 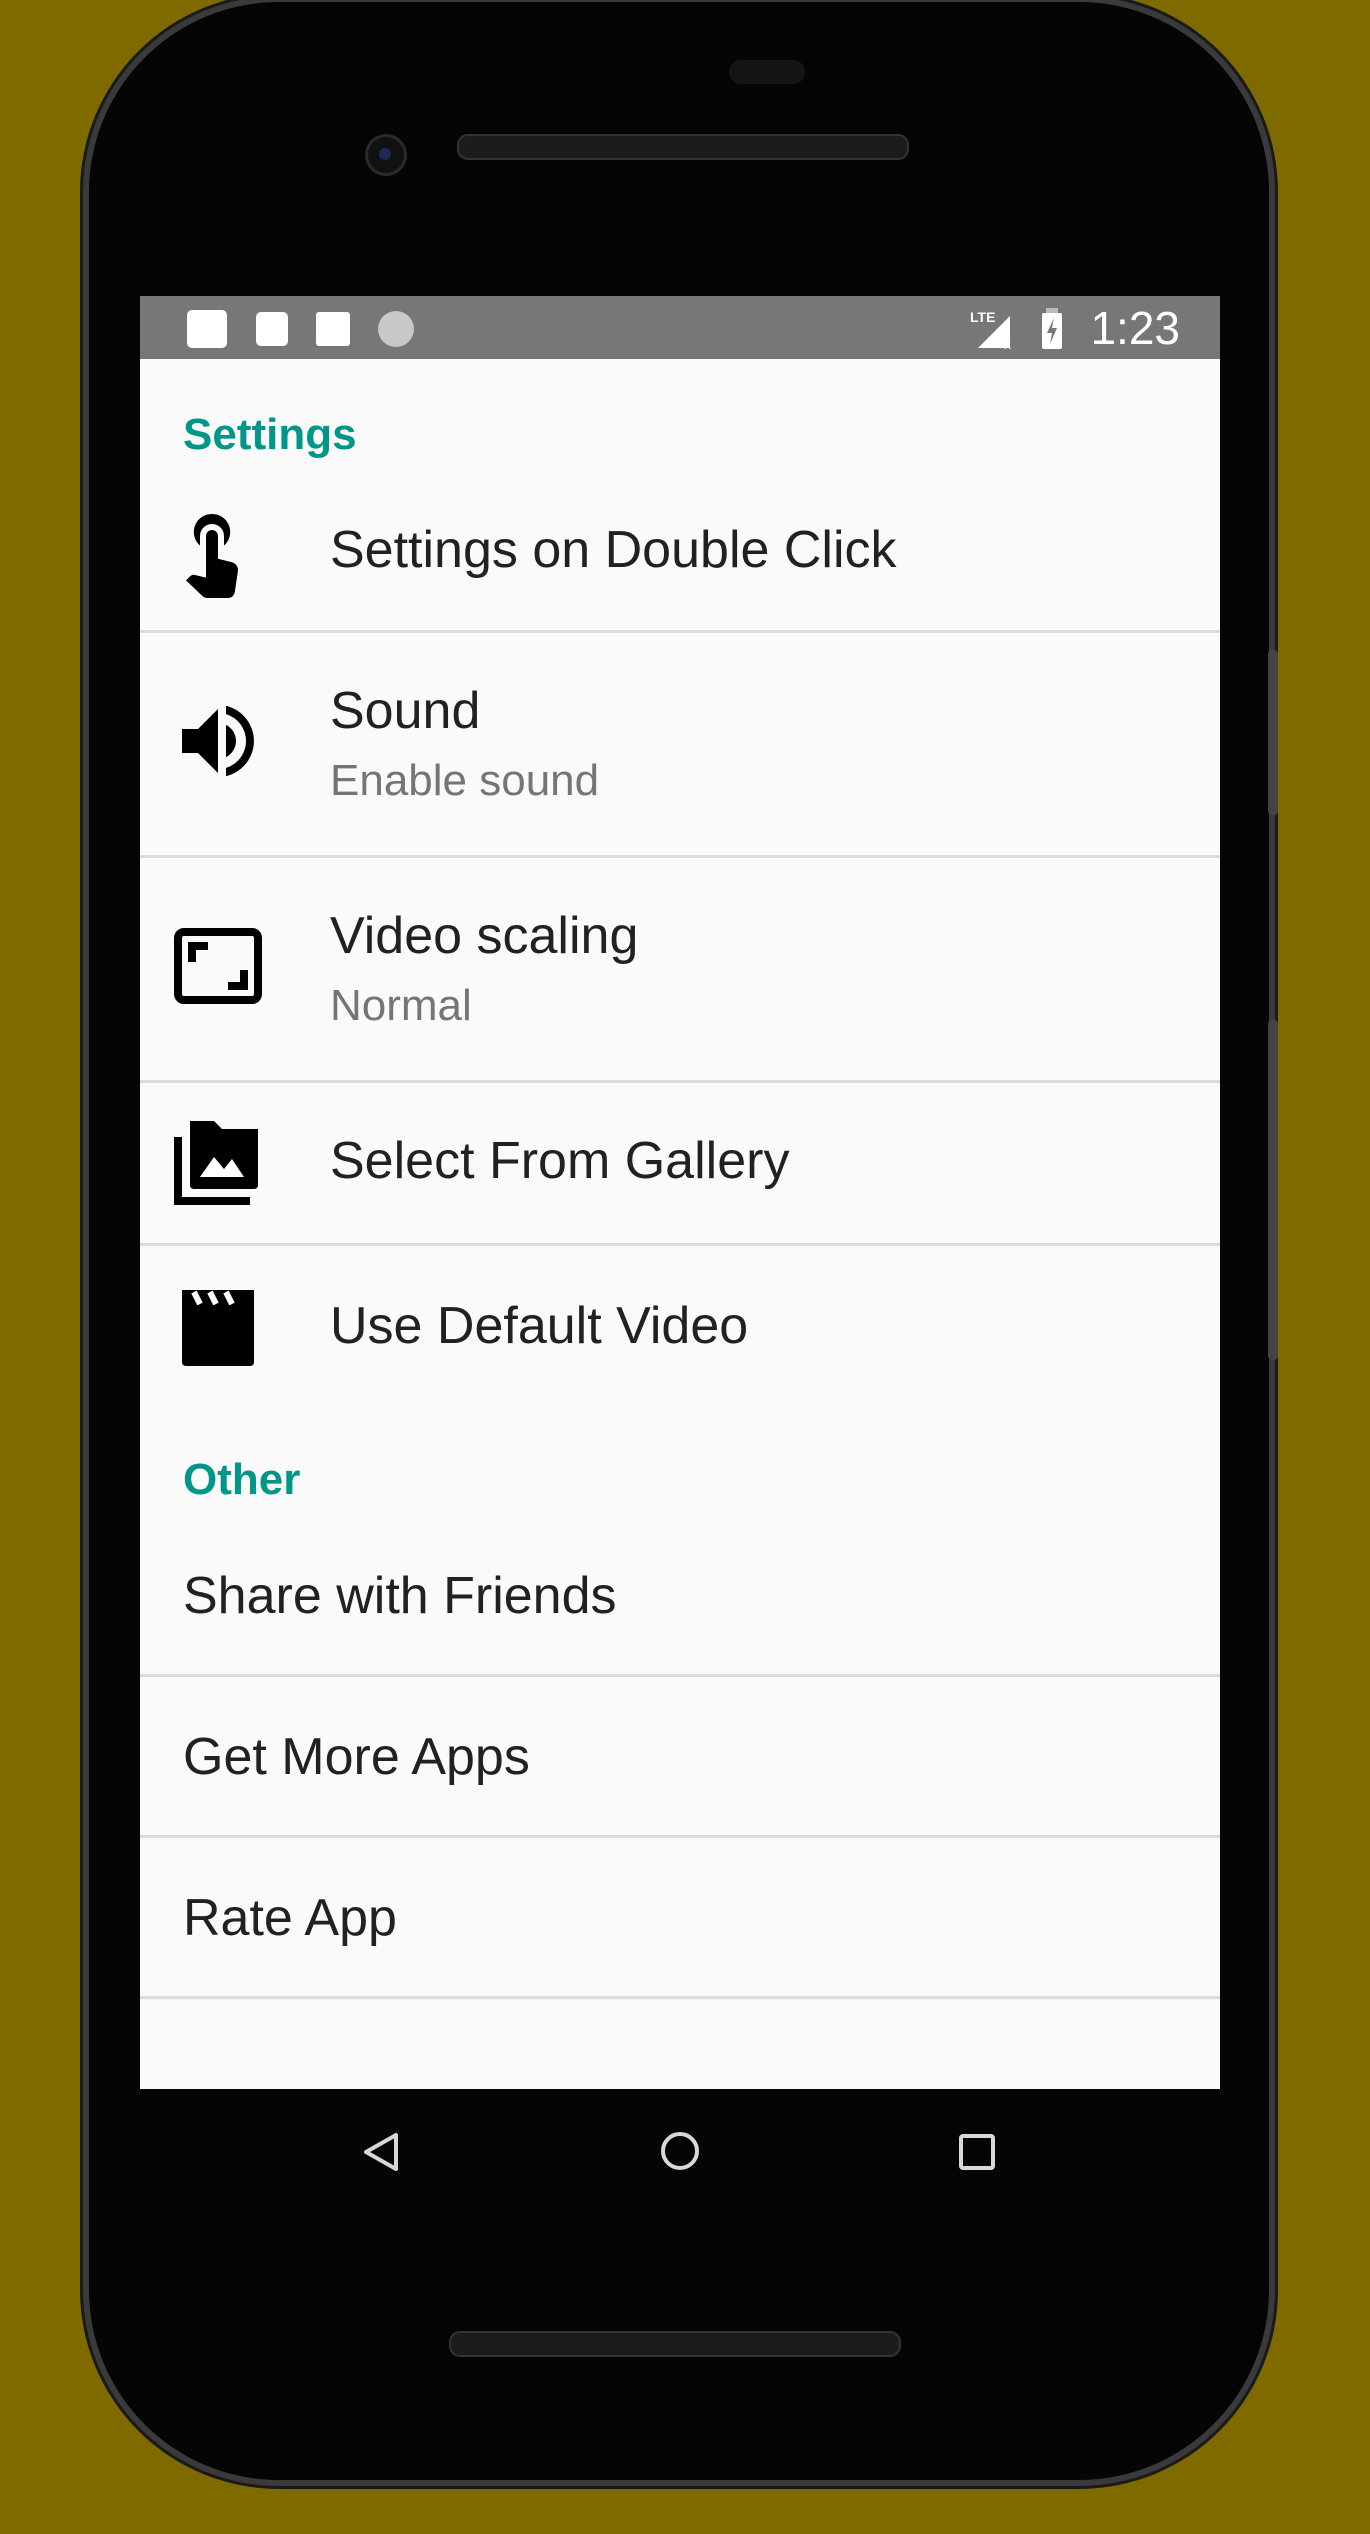 What do you see at coordinates (465, 780) in the screenshot?
I see `pref-summary: Enable sound` at bounding box center [465, 780].